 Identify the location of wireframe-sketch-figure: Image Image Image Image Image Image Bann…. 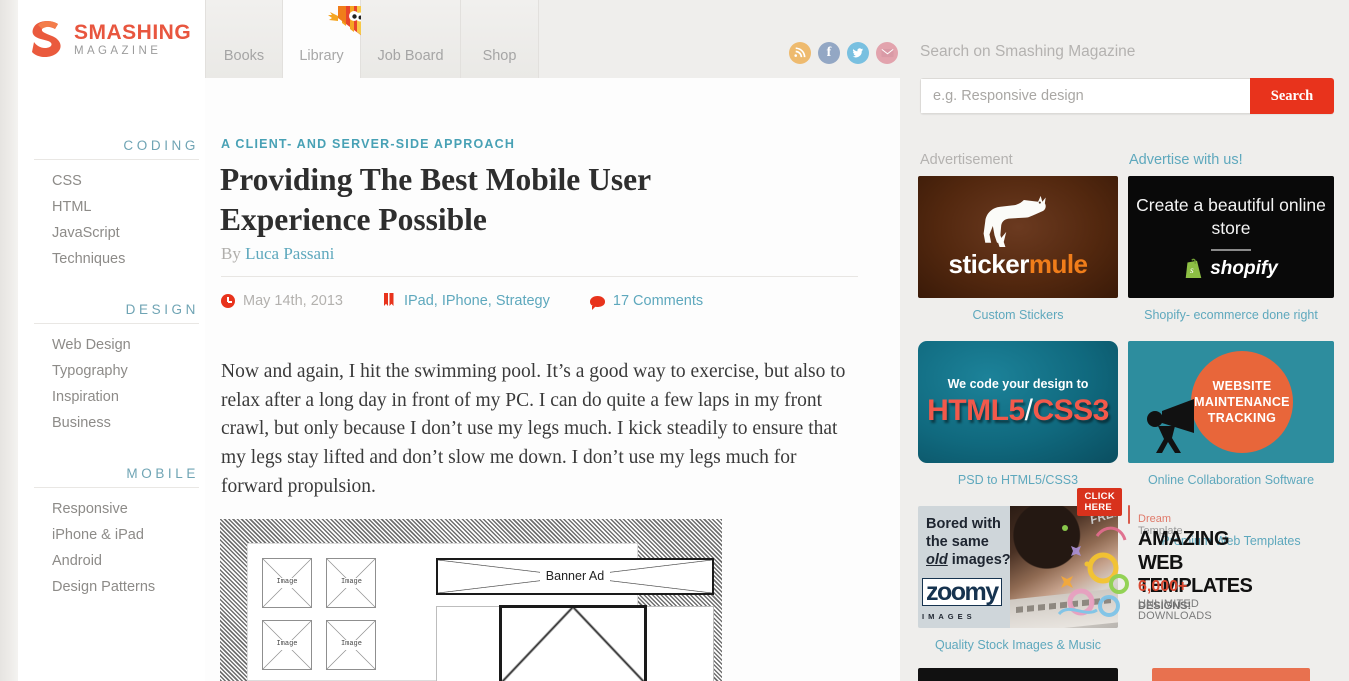
(471, 600).